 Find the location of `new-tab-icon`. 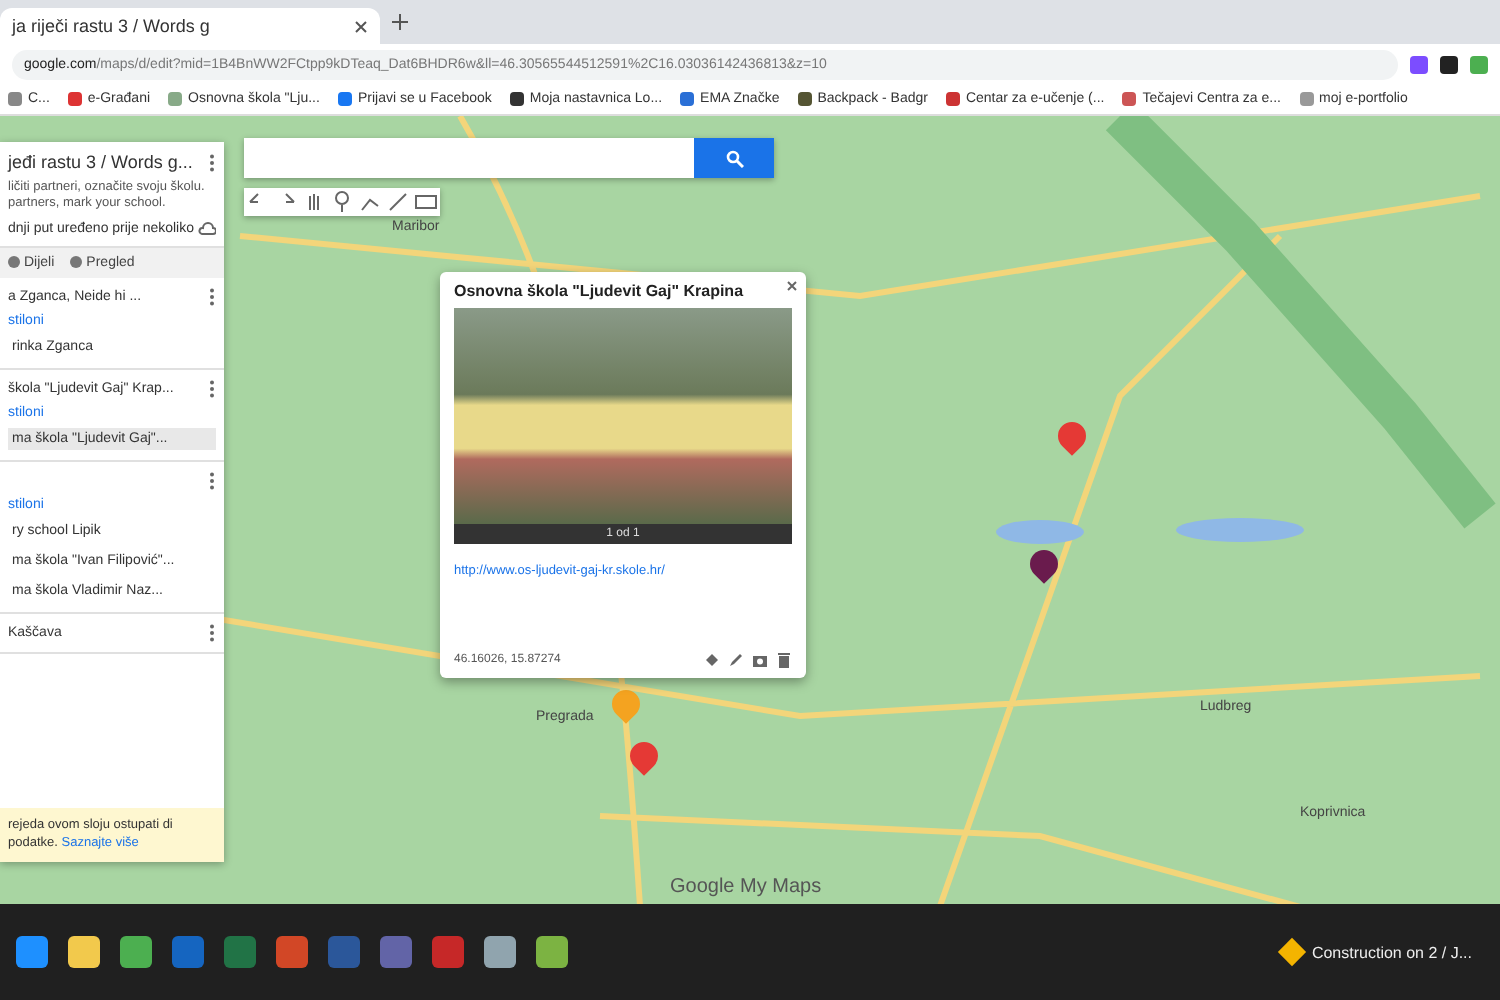

new-tab-icon is located at coordinates (400, 22).